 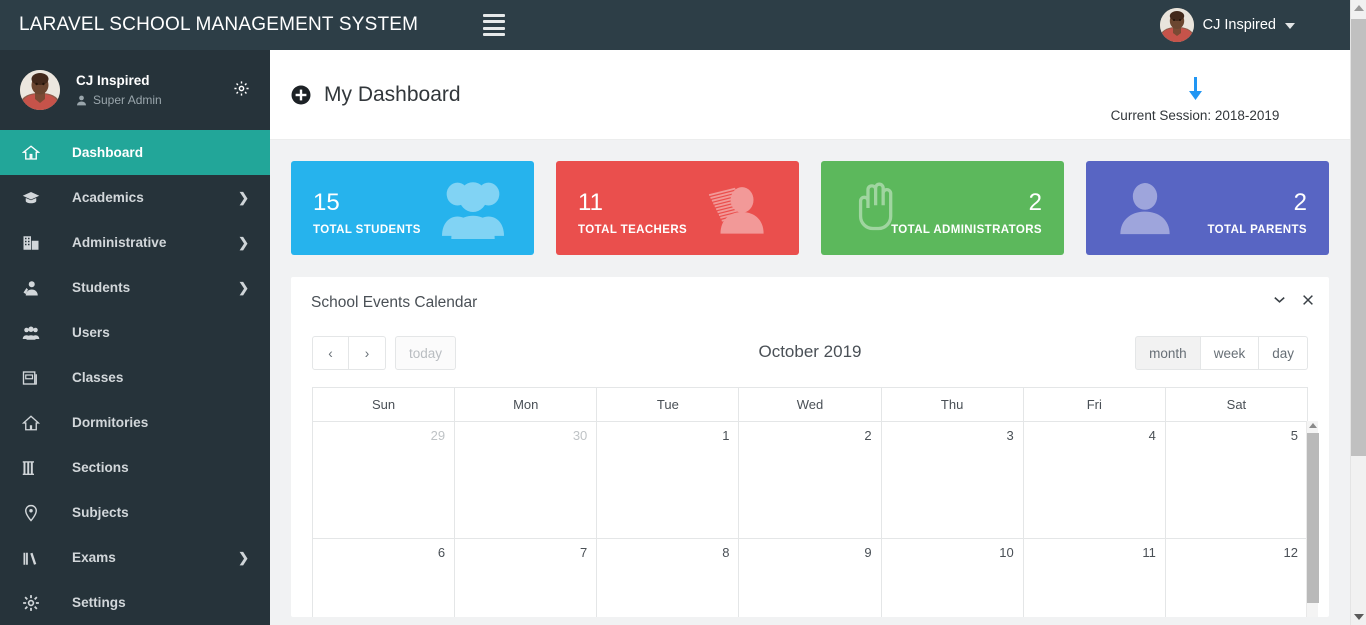 I want to click on calendar-day-cell: 4, so click(x=1095, y=480).